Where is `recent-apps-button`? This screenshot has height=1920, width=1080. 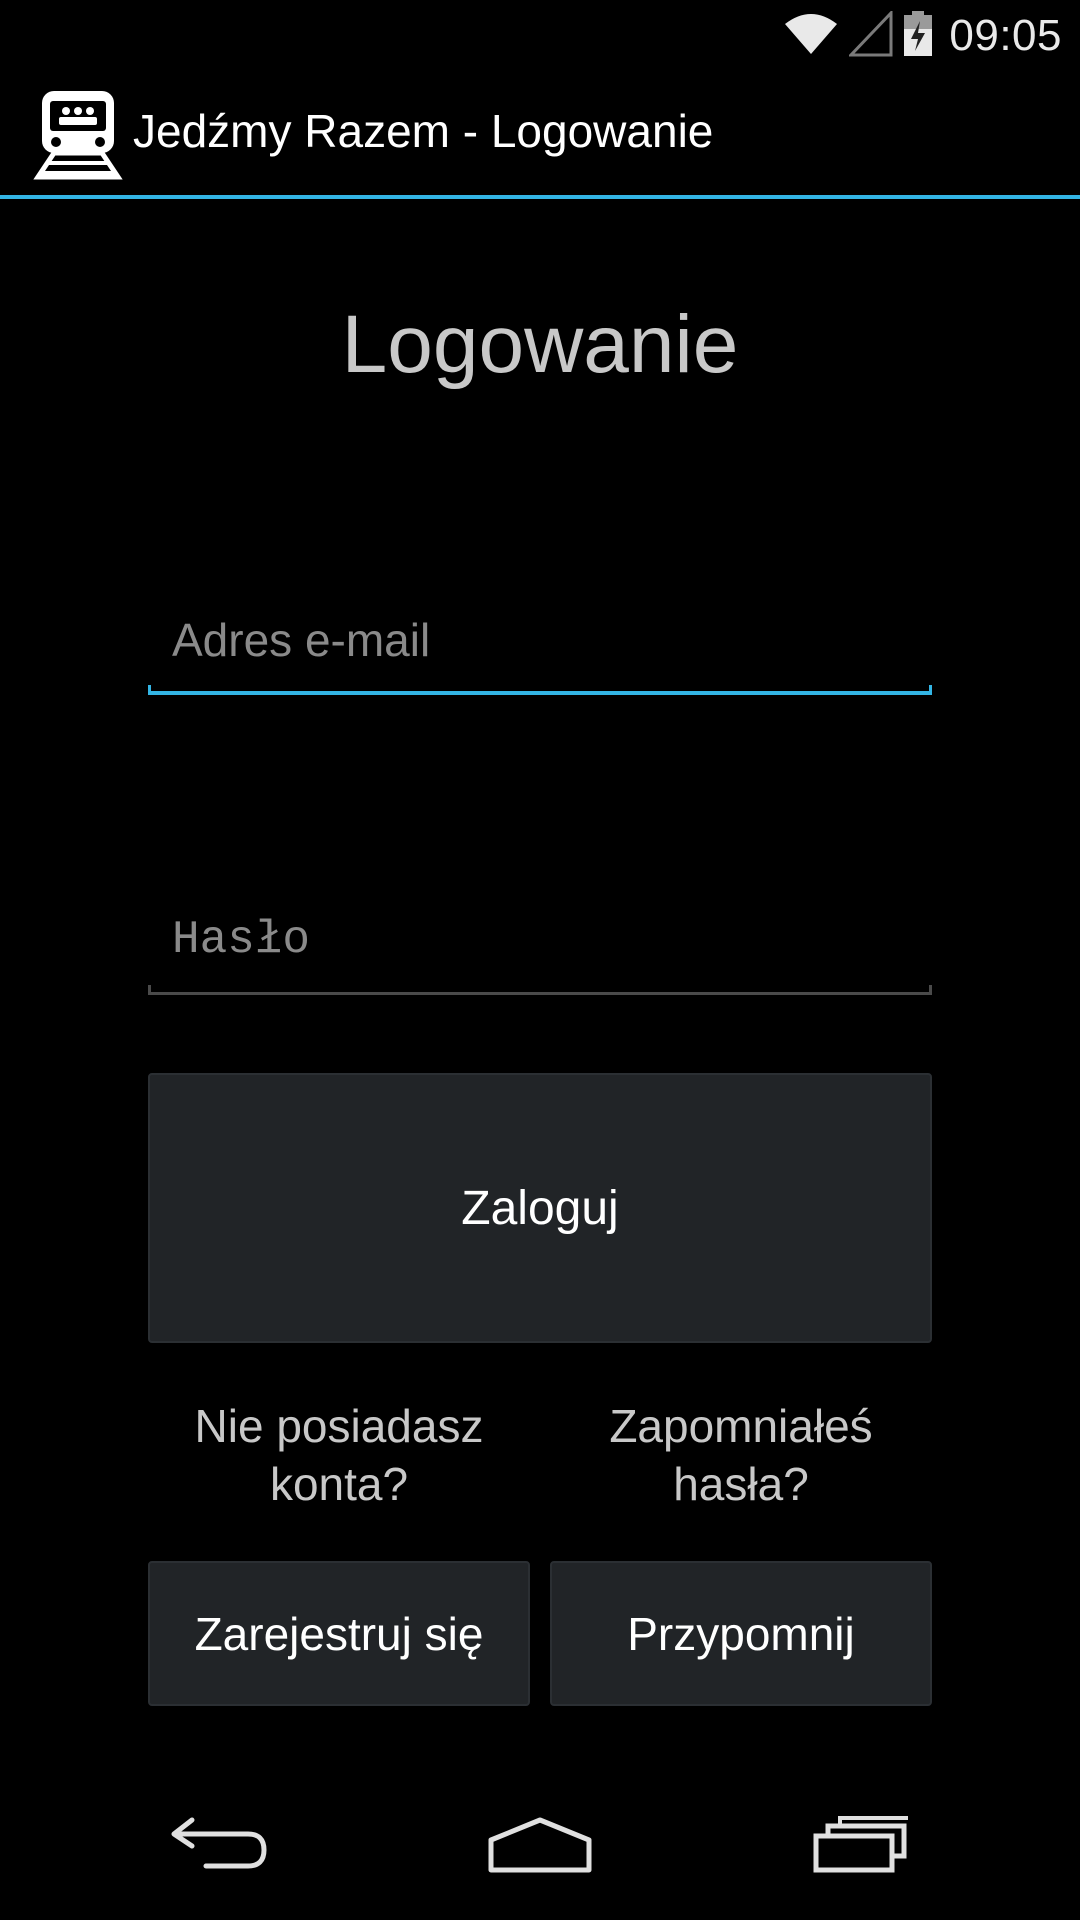 recent-apps-button is located at coordinates (862, 1846).